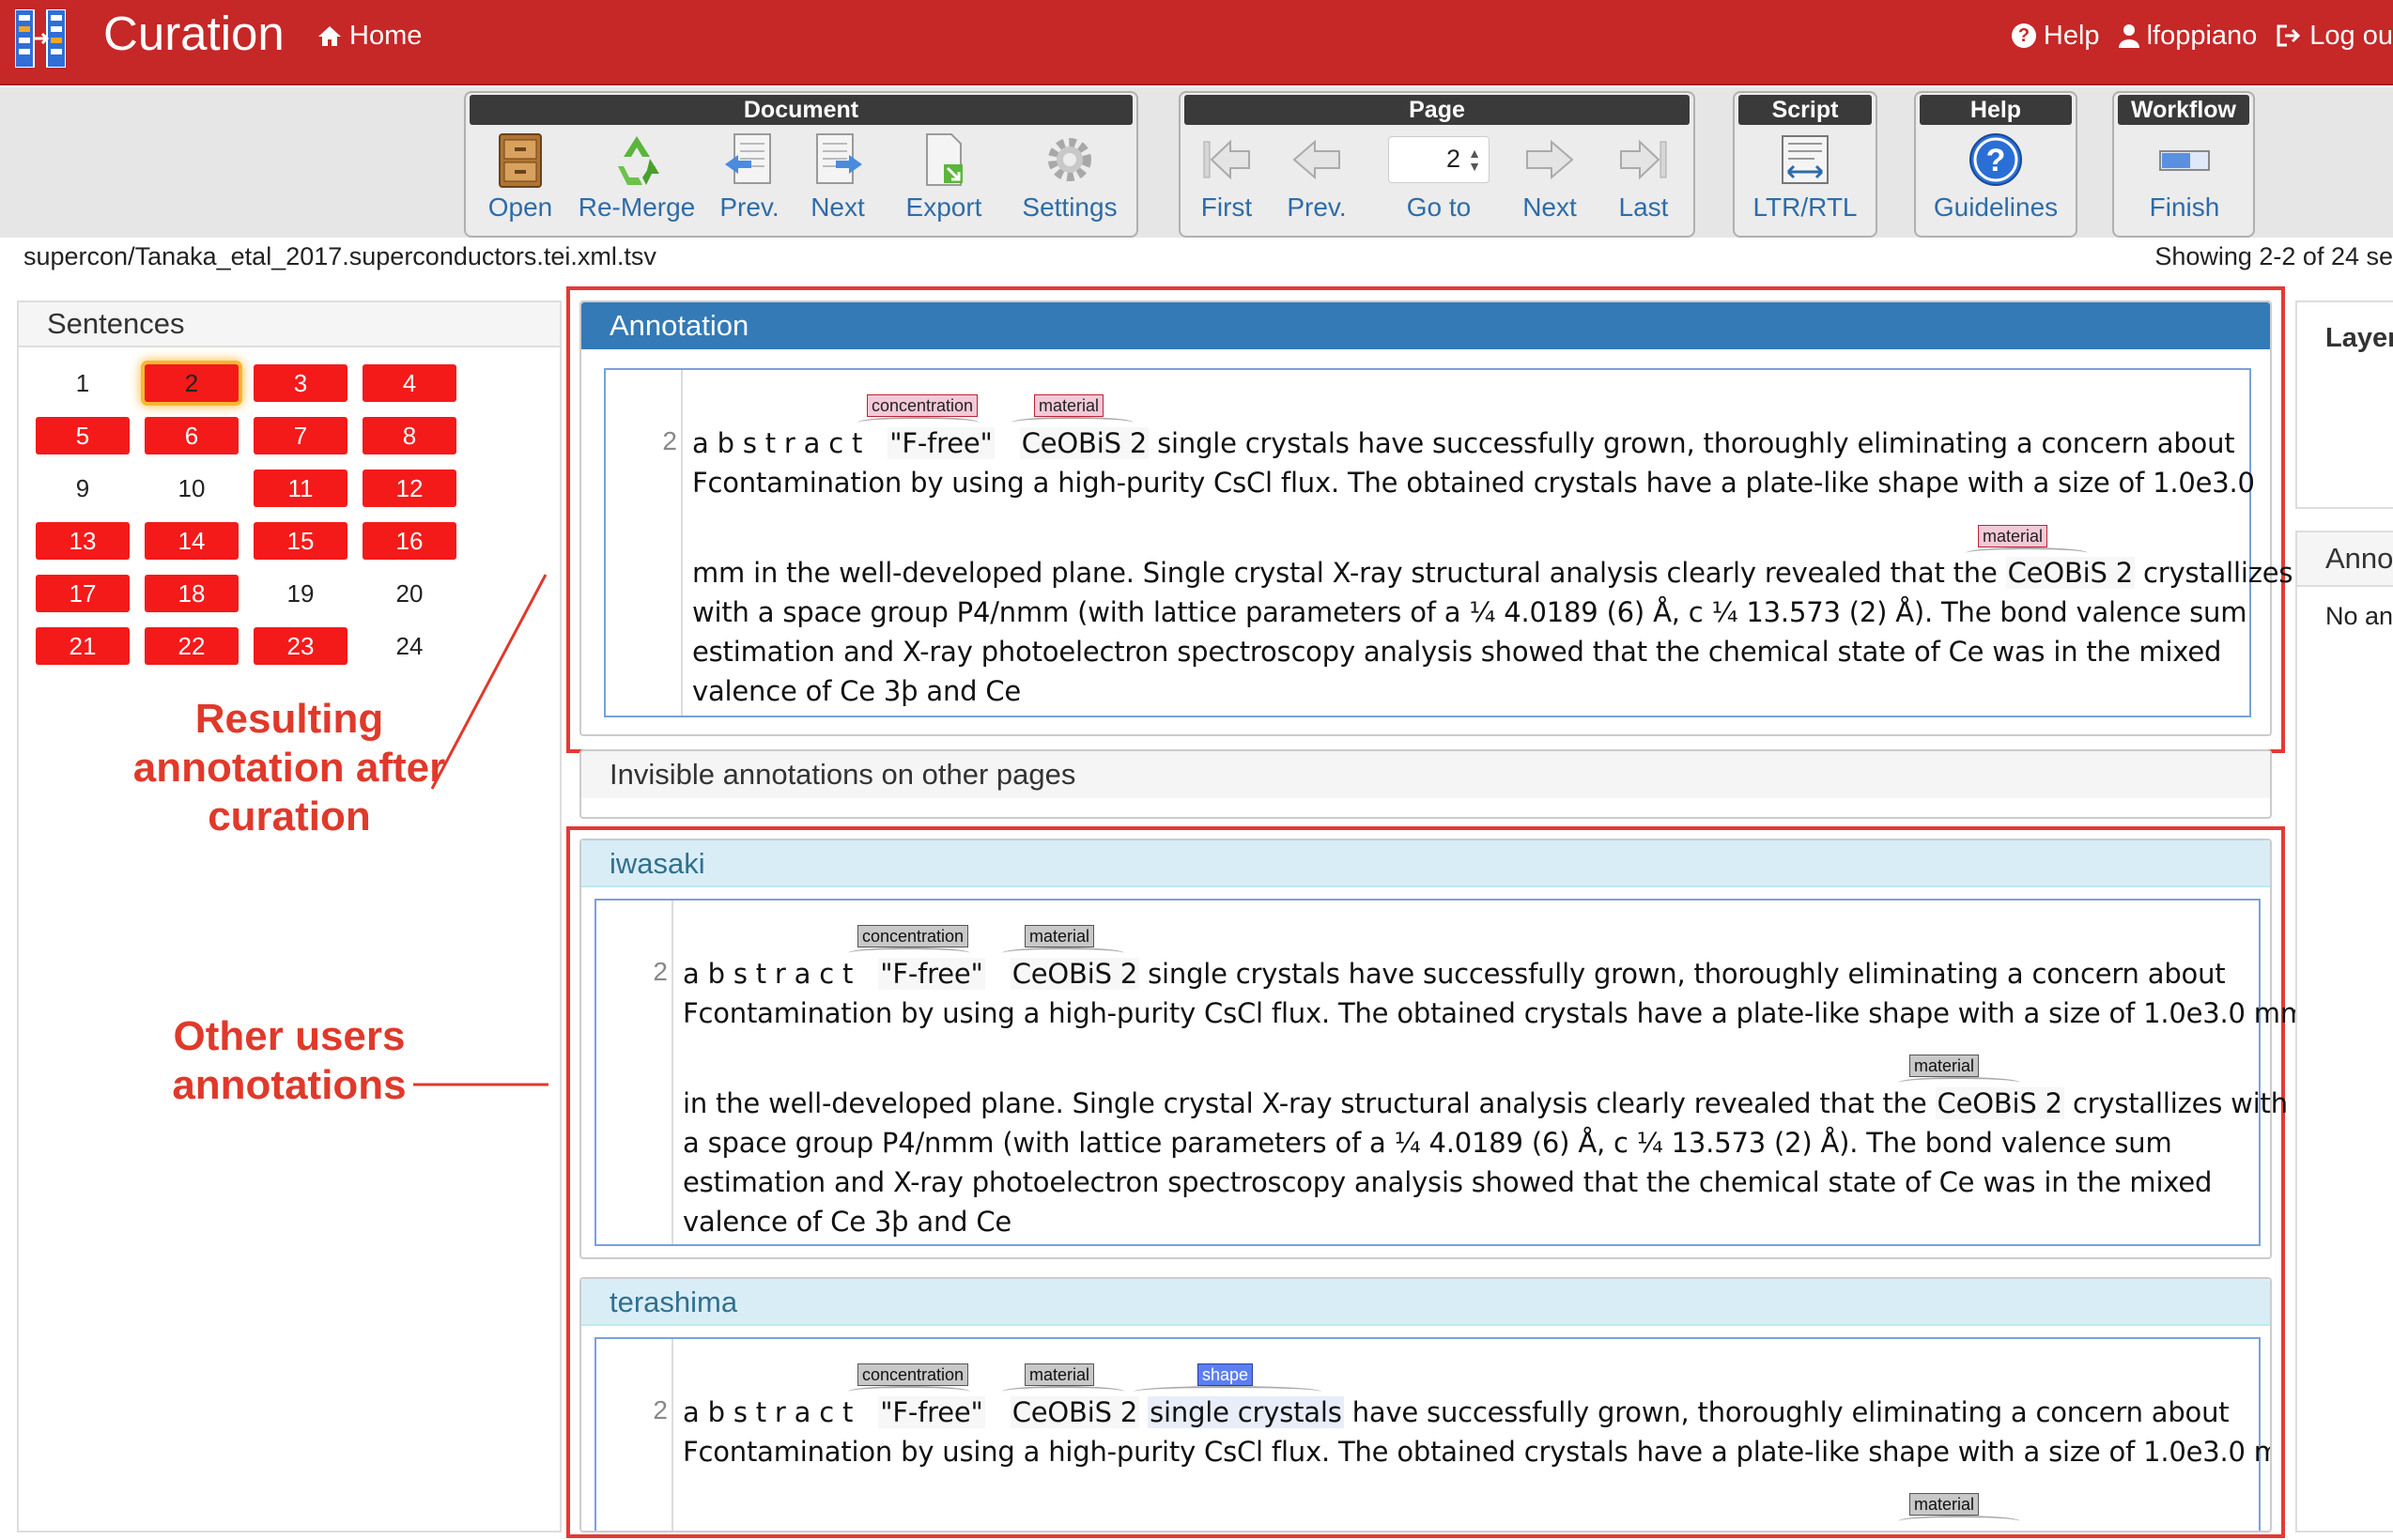  Describe the element at coordinates (83, 593) in the screenshot. I see `sentence-button: 17` at that location.